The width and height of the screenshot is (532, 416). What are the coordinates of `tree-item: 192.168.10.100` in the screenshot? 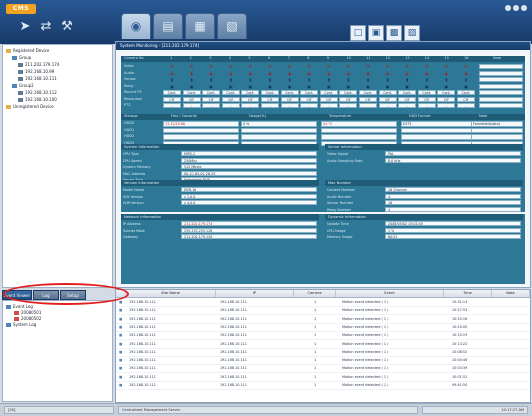 It's located at (37, 100).